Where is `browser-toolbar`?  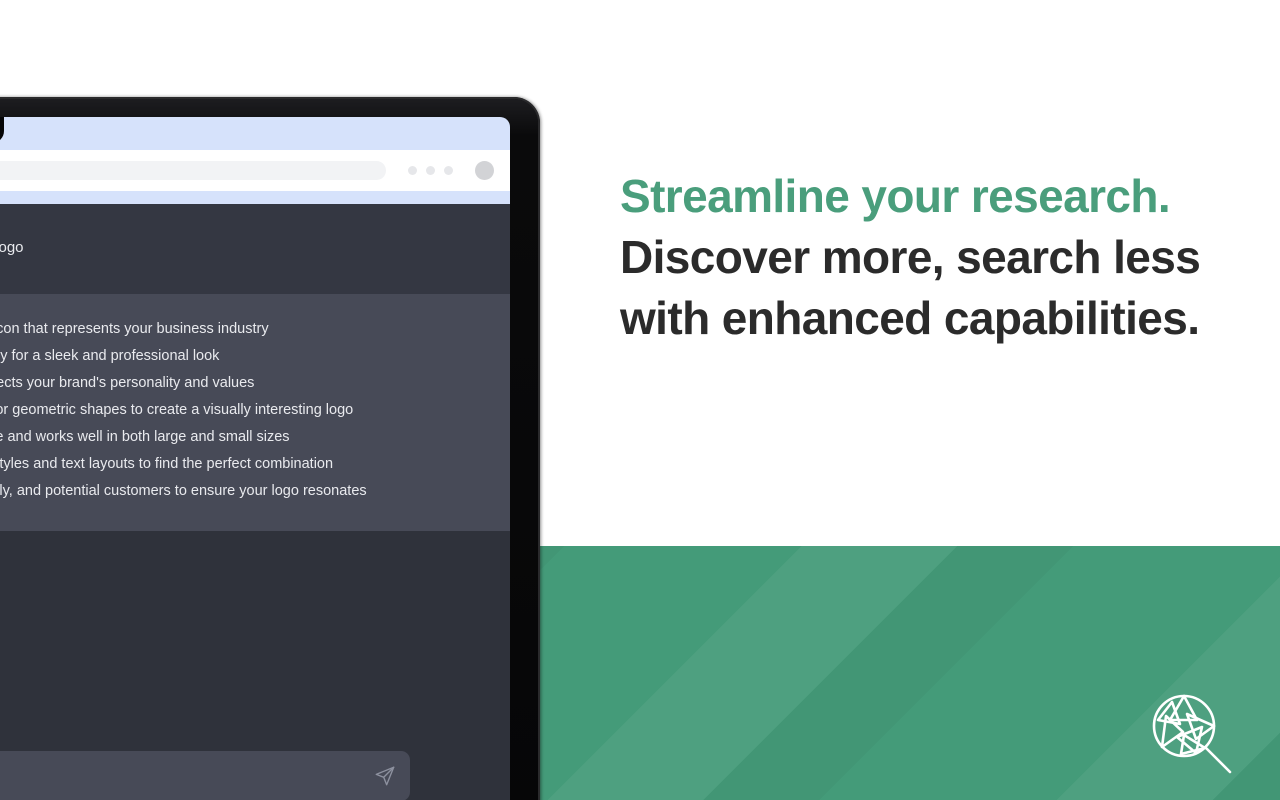
browser-toolbar is located at coordinates (255, 170).